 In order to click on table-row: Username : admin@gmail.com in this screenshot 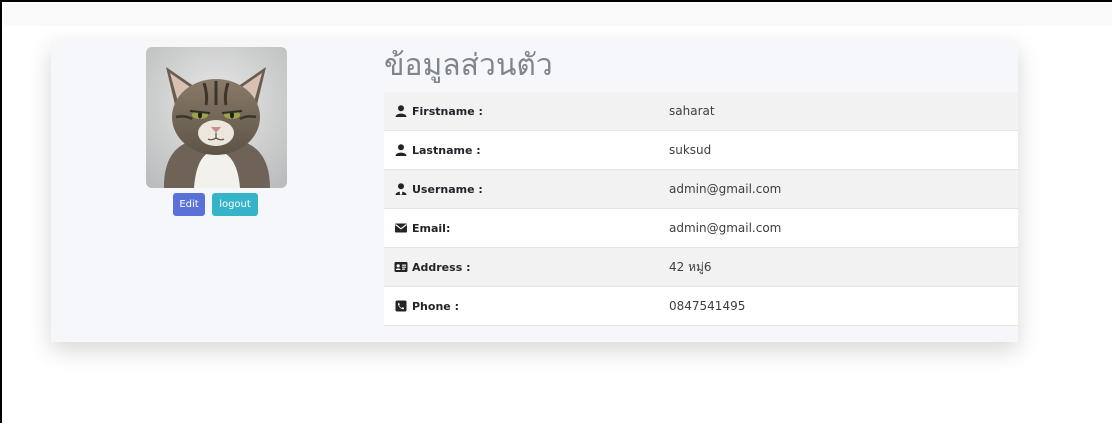, I will do `click(701, 189)`.